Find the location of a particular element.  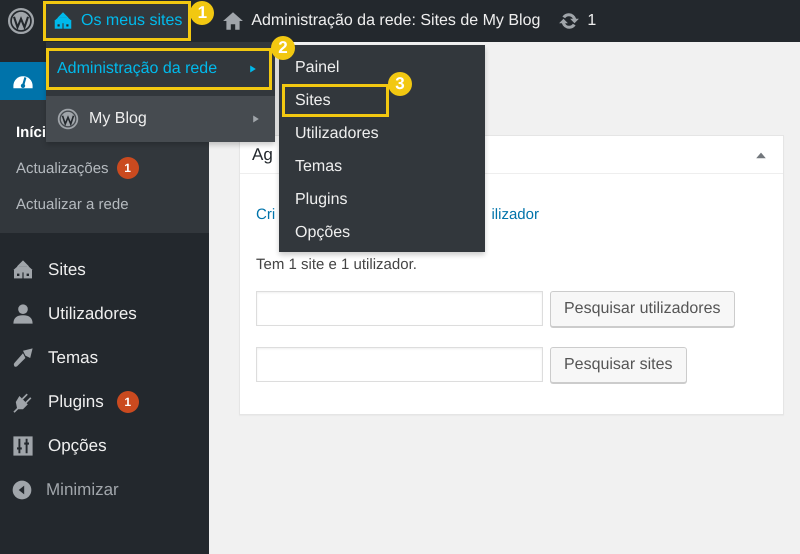

search-button: Pesquisar utilizadores is located at coordinates (642, 309).